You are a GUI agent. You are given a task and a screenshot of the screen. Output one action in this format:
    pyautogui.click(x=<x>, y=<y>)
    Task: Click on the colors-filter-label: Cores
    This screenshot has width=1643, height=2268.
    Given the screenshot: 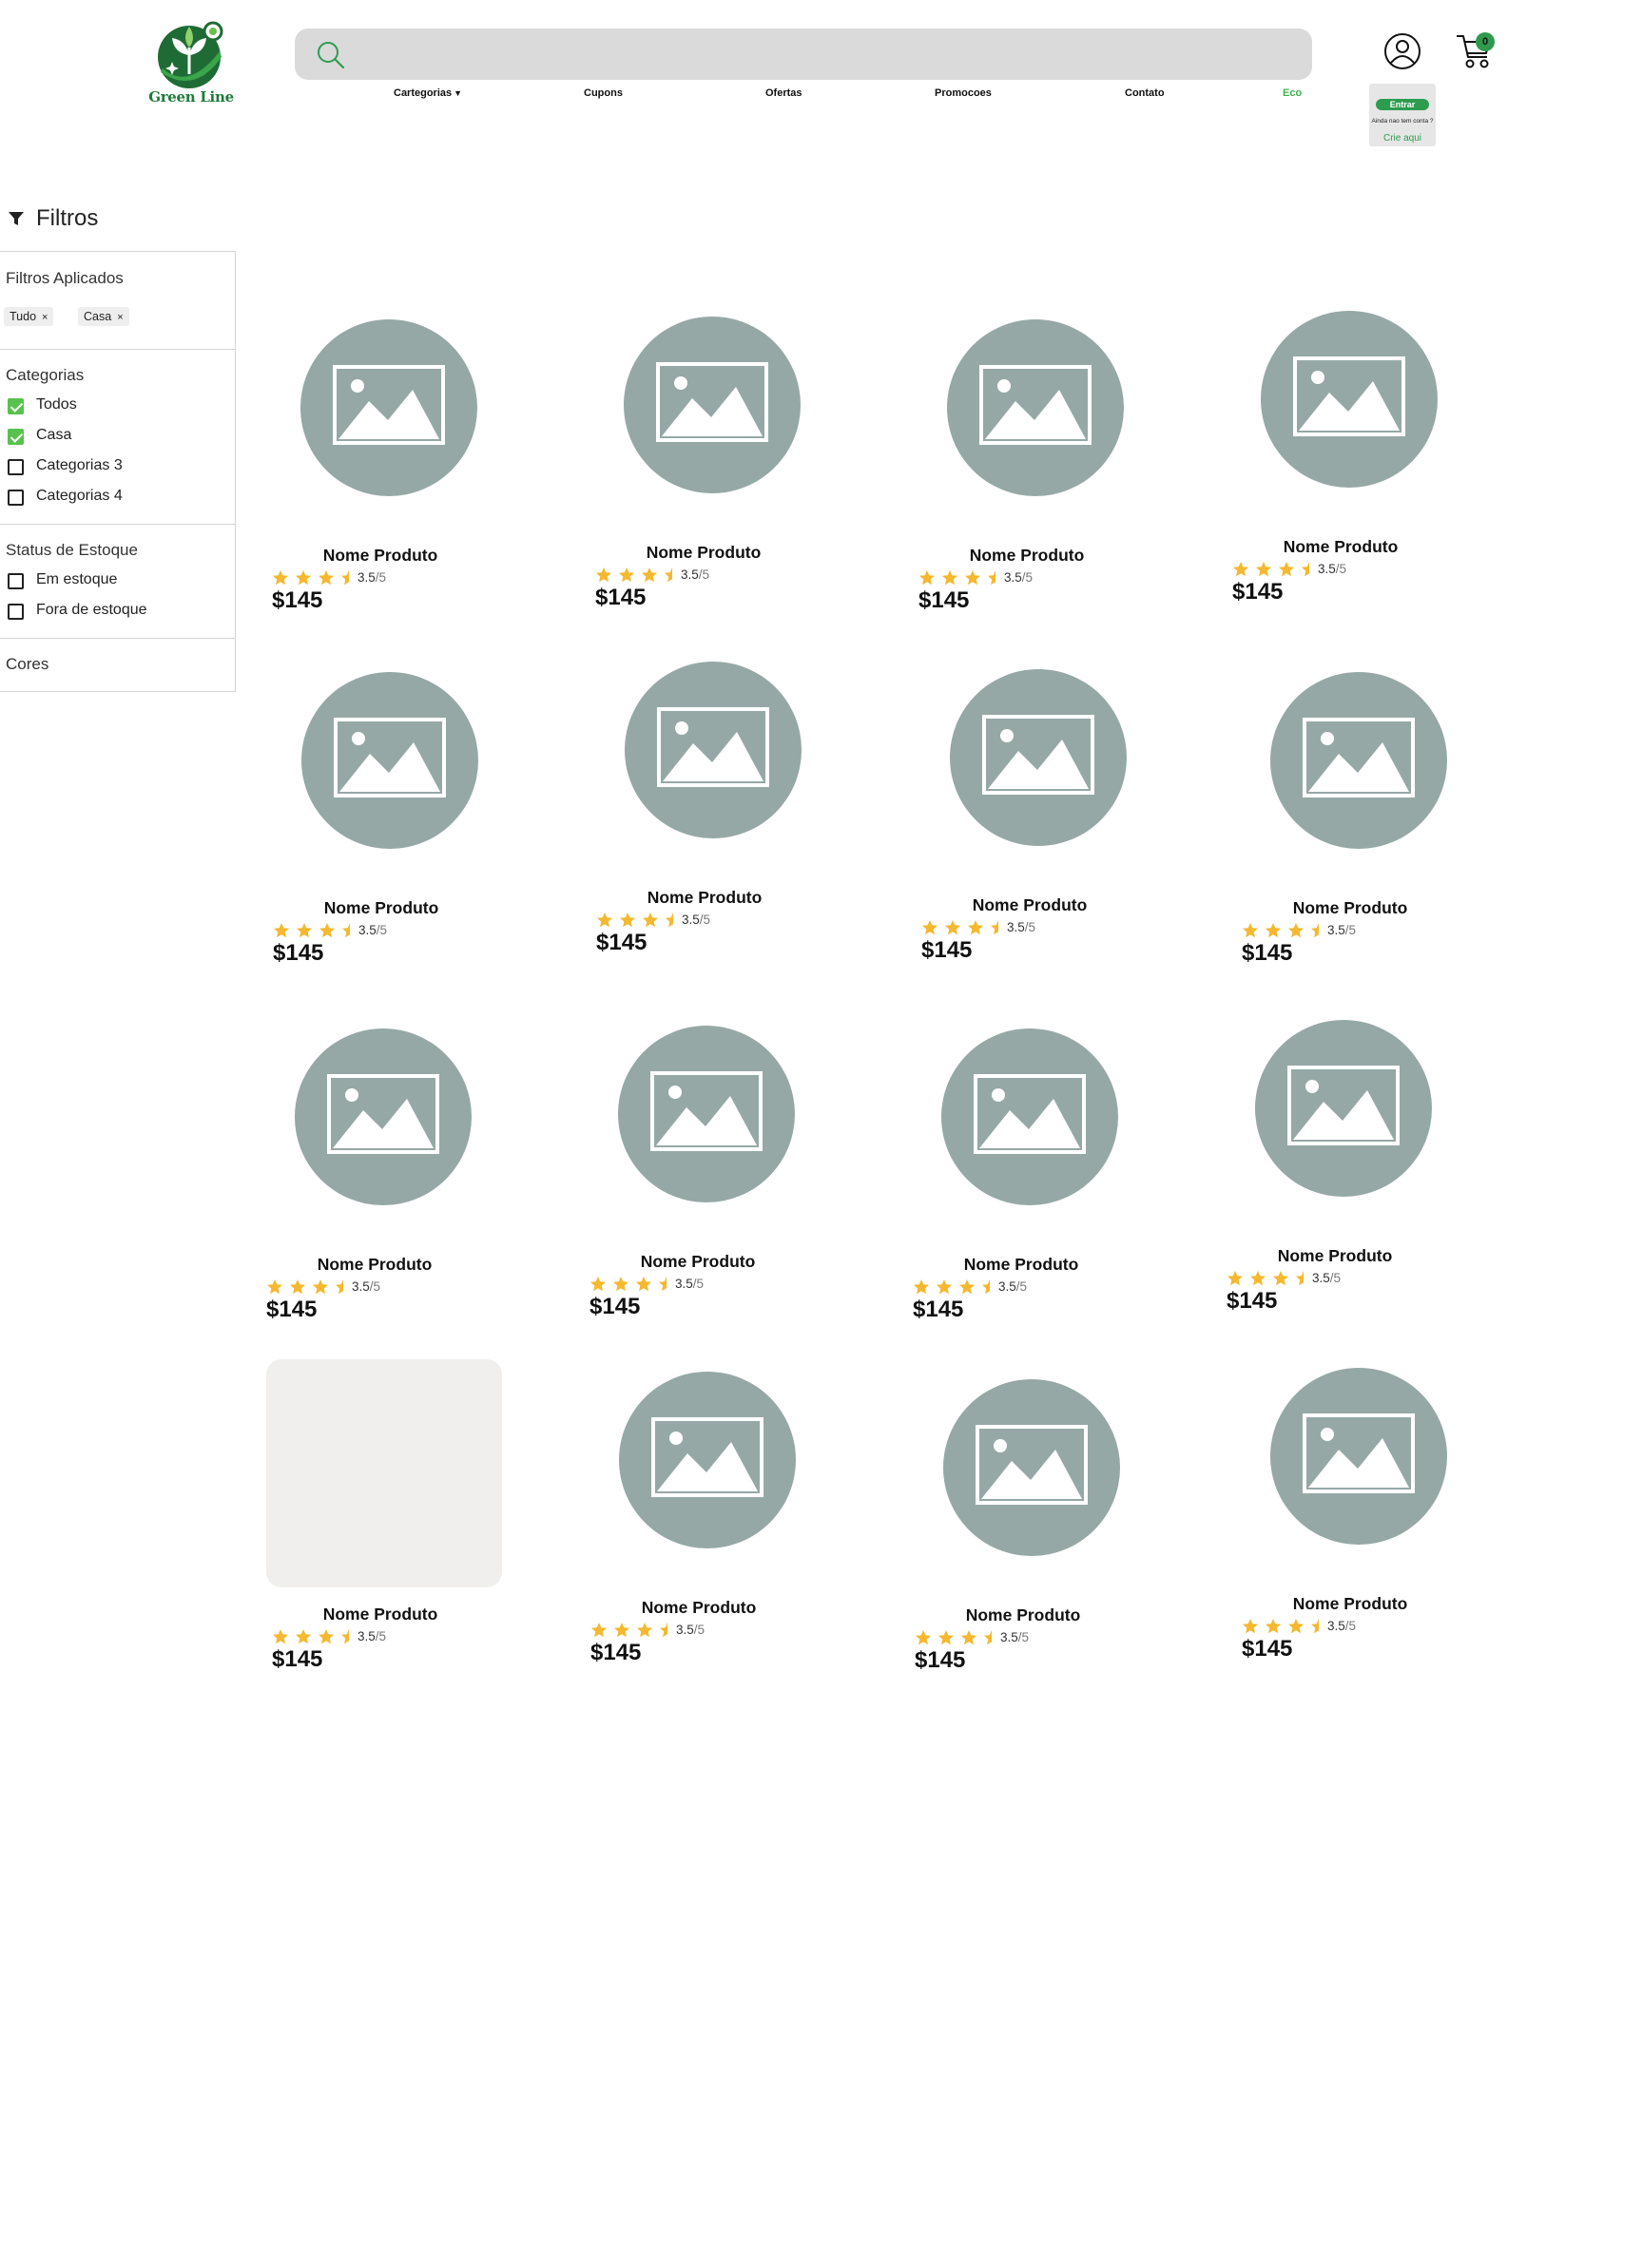 What is the action you would take?
    pyautogui.click(x=27, y=664)
    